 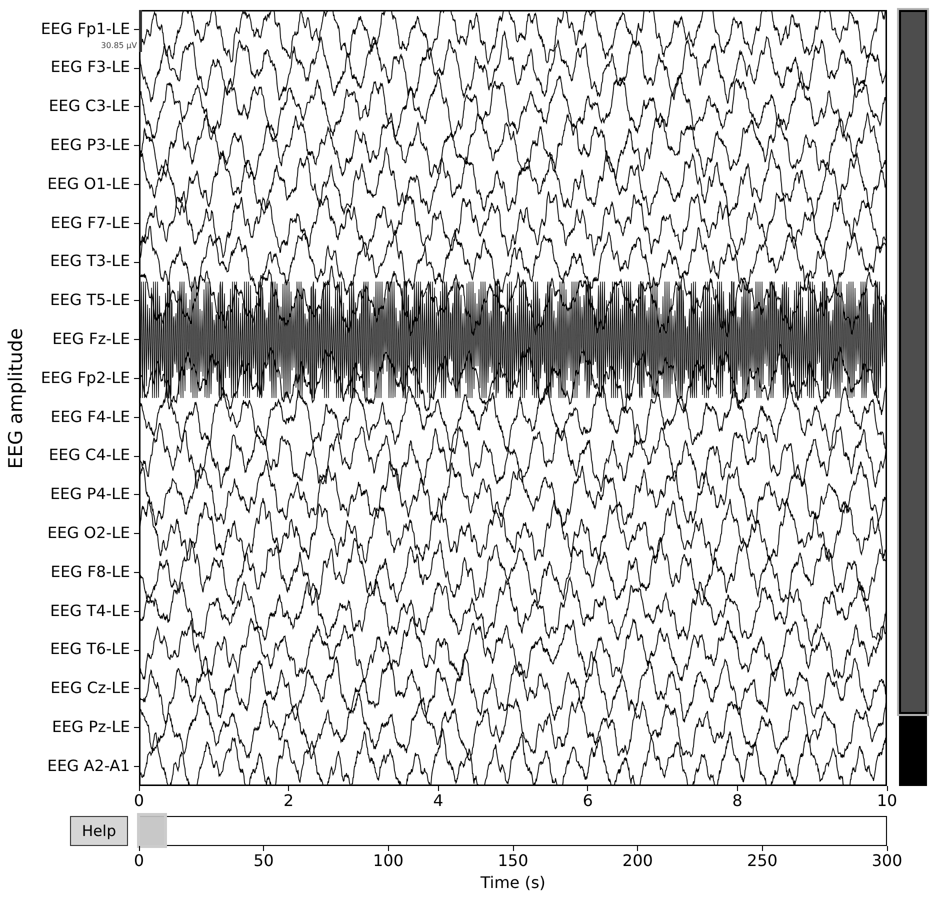 I want to click on scale-label: 30.85 µV, so click(x=118, y=46).